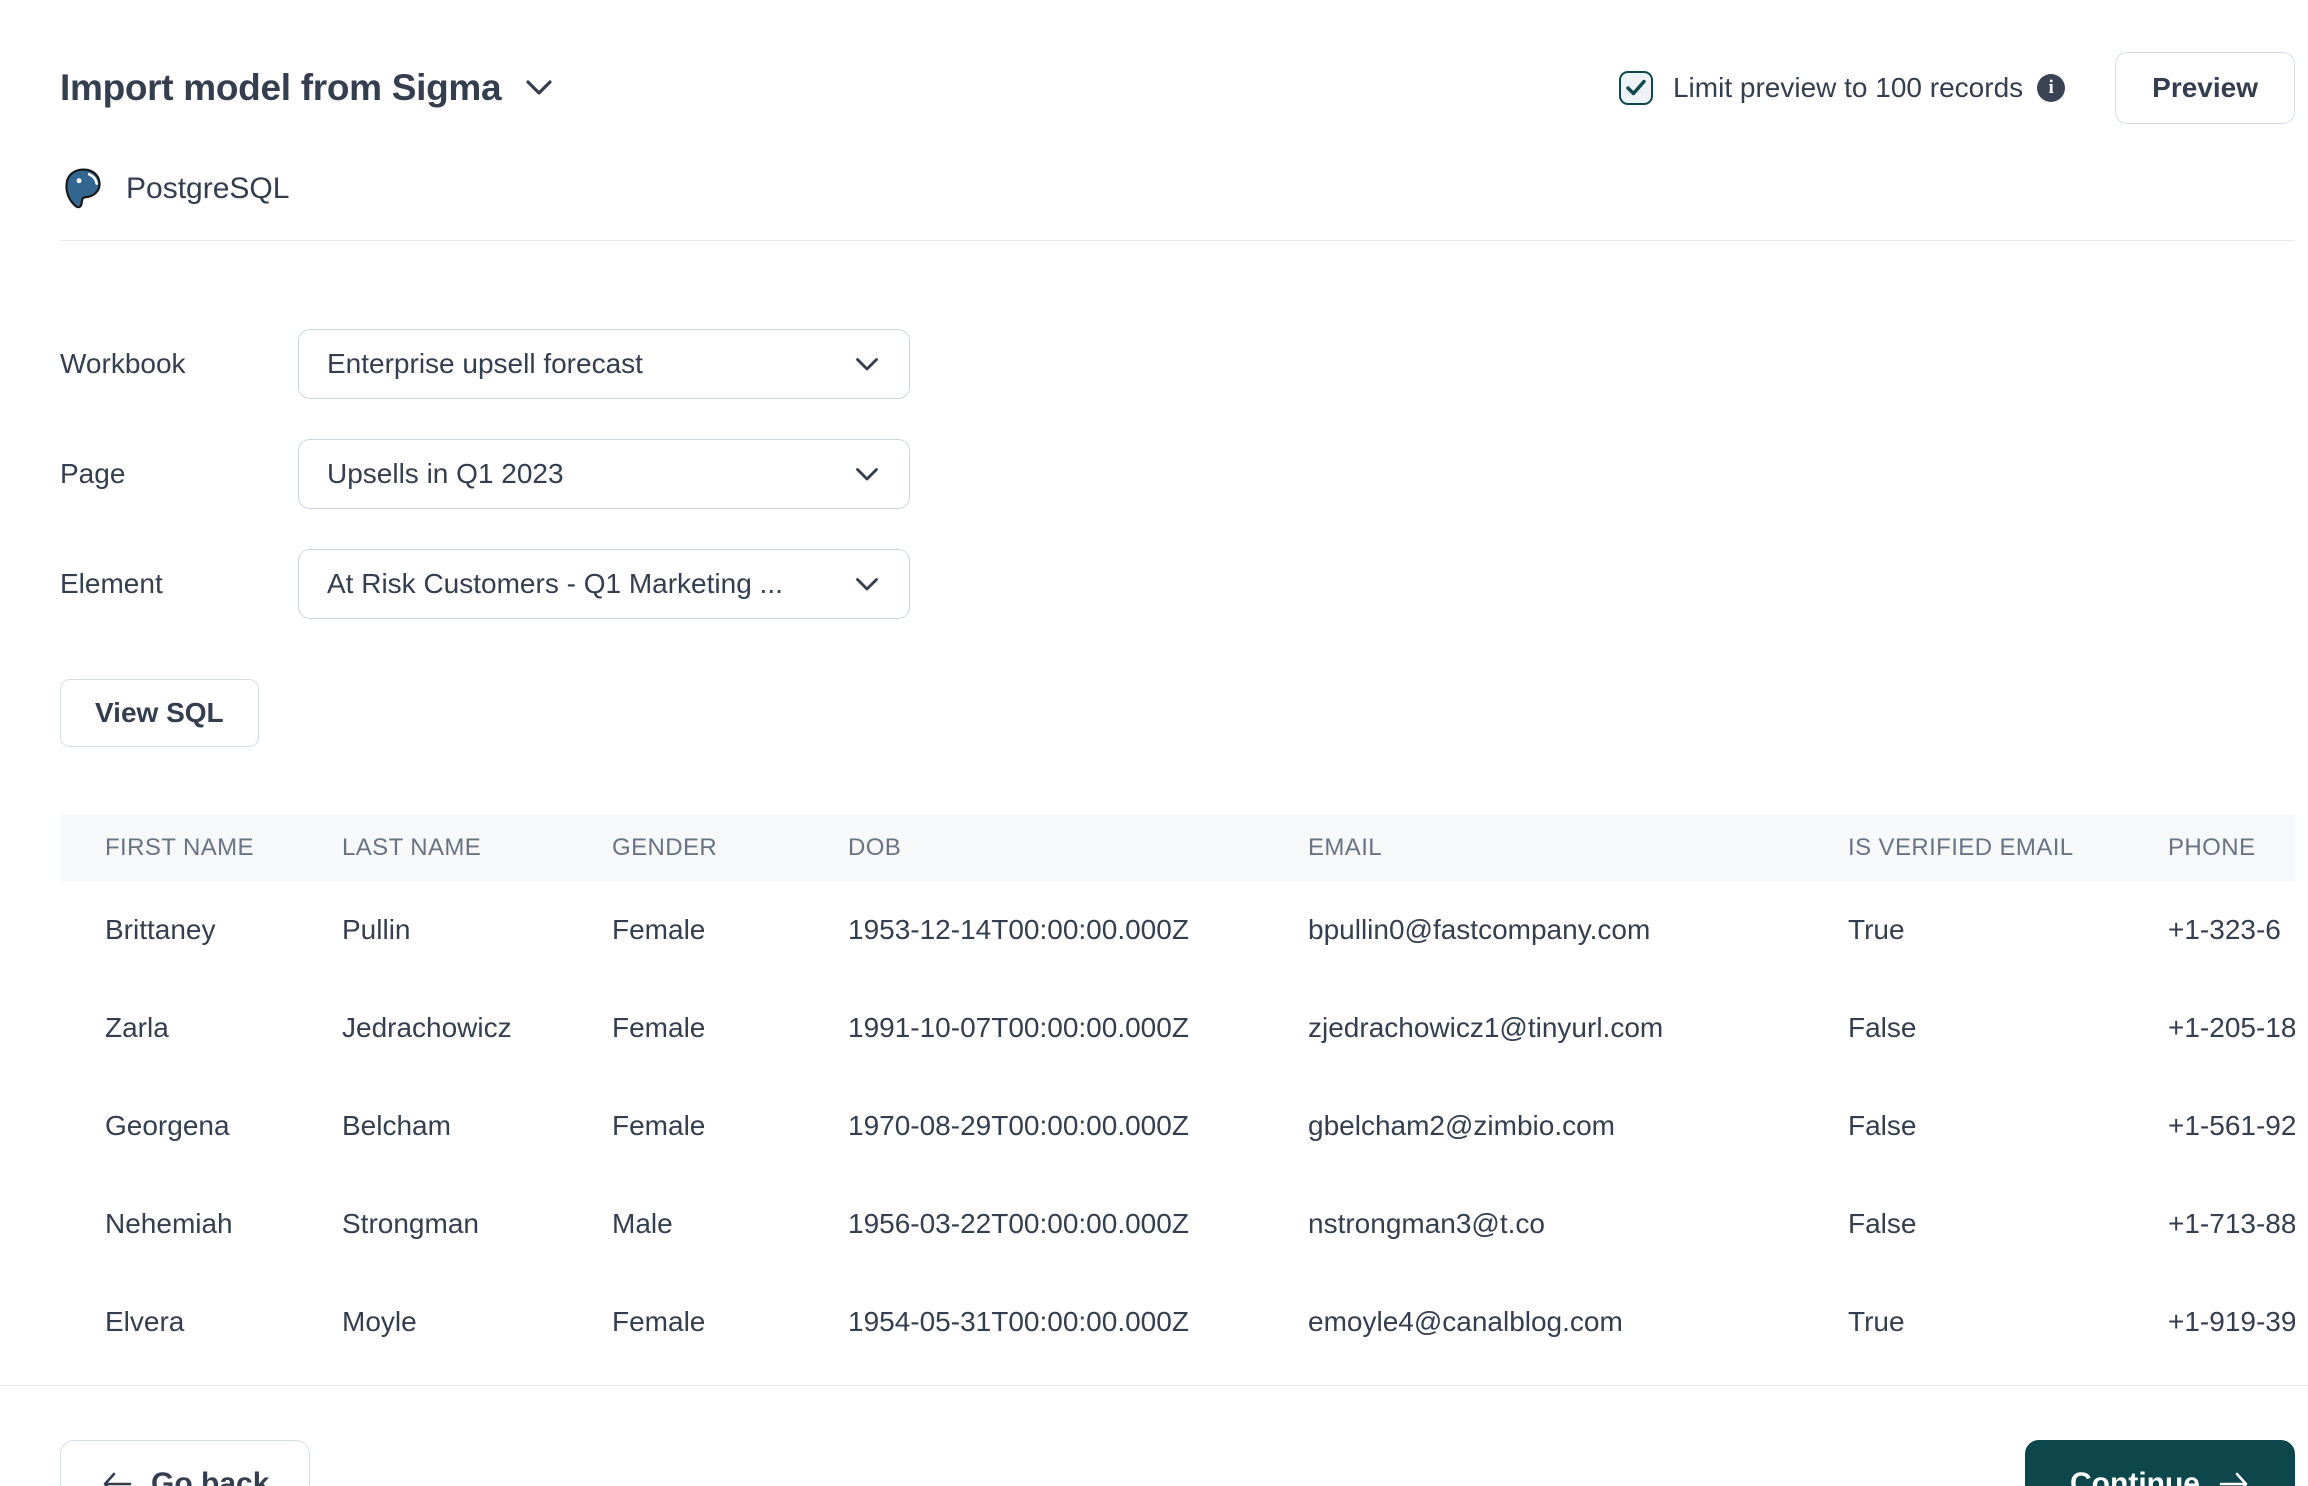 This screenshot has height=1486, width=2308. What do you see at coordinates (427, 1027) in the screenshot?
I see `table-cell: Jedrachowicz` at bounding box center [427, 1027].